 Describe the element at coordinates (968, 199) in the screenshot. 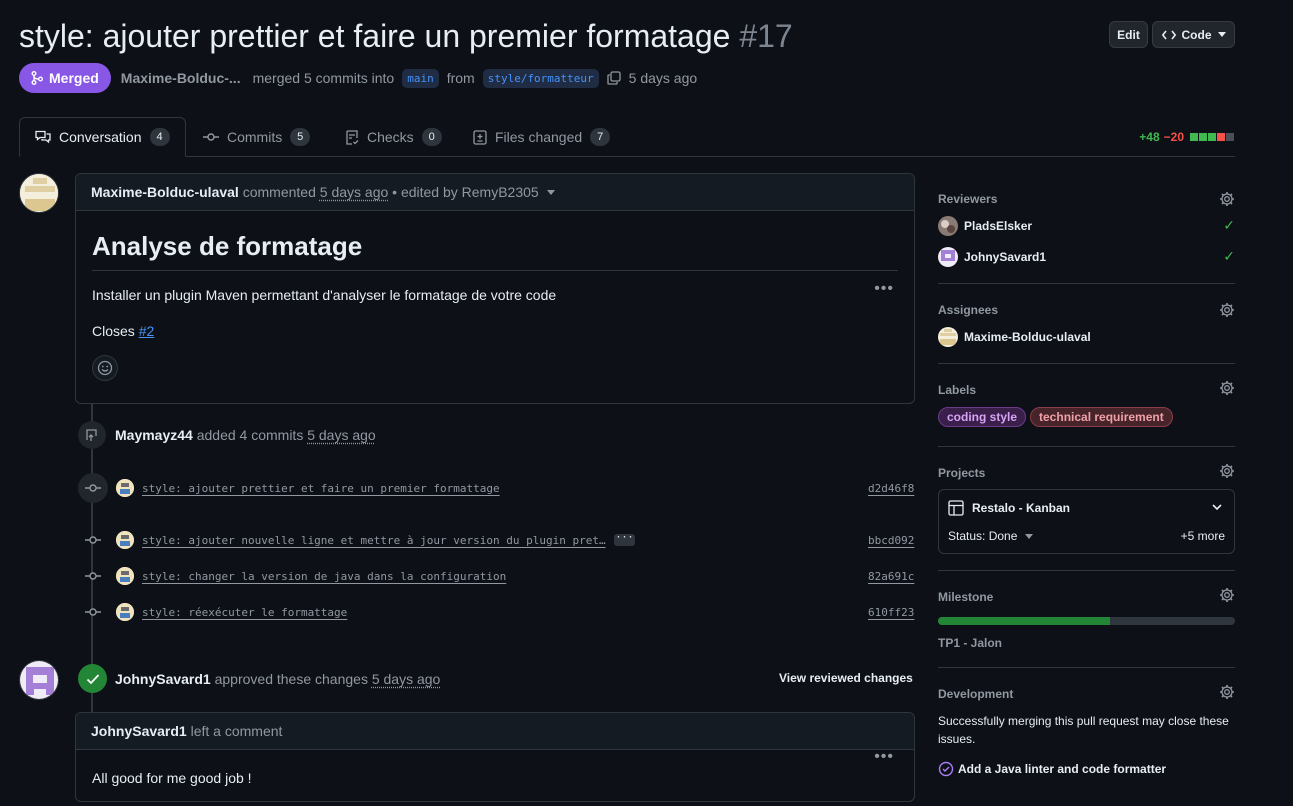

I see `reviewers-title: Reviewers` at that location.